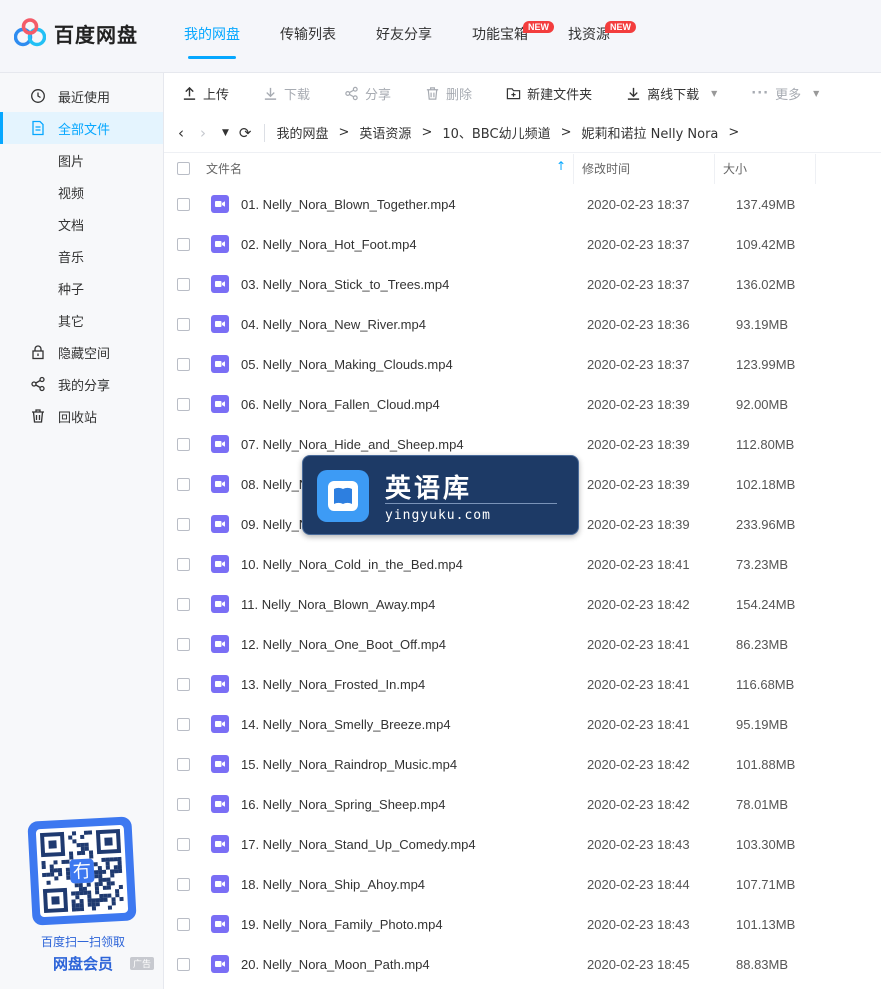  I want to click on file-name: 06. Nelly_Nora_Fallen_Cloud.mp4, so click(414, 404).